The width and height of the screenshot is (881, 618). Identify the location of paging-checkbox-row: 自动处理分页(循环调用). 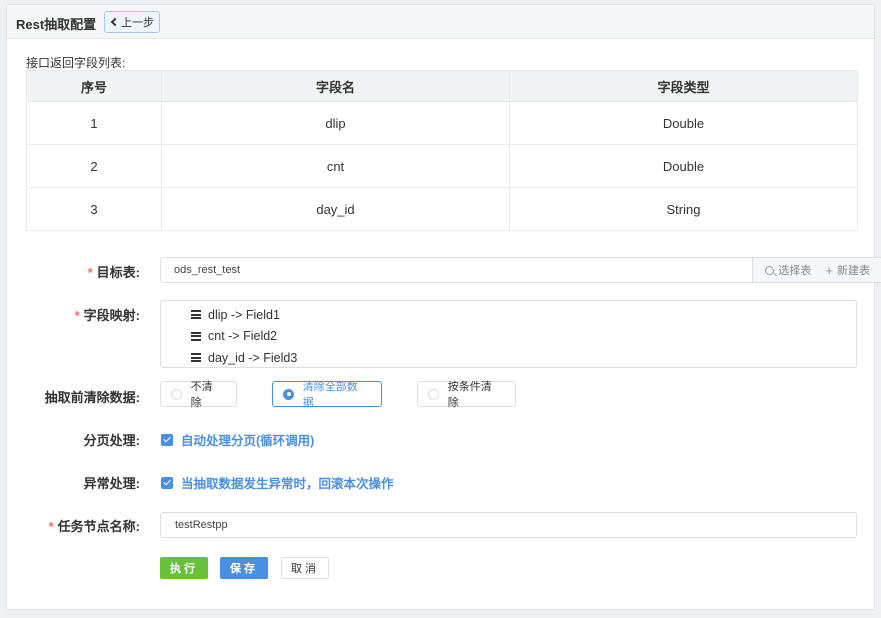
(237, 439).